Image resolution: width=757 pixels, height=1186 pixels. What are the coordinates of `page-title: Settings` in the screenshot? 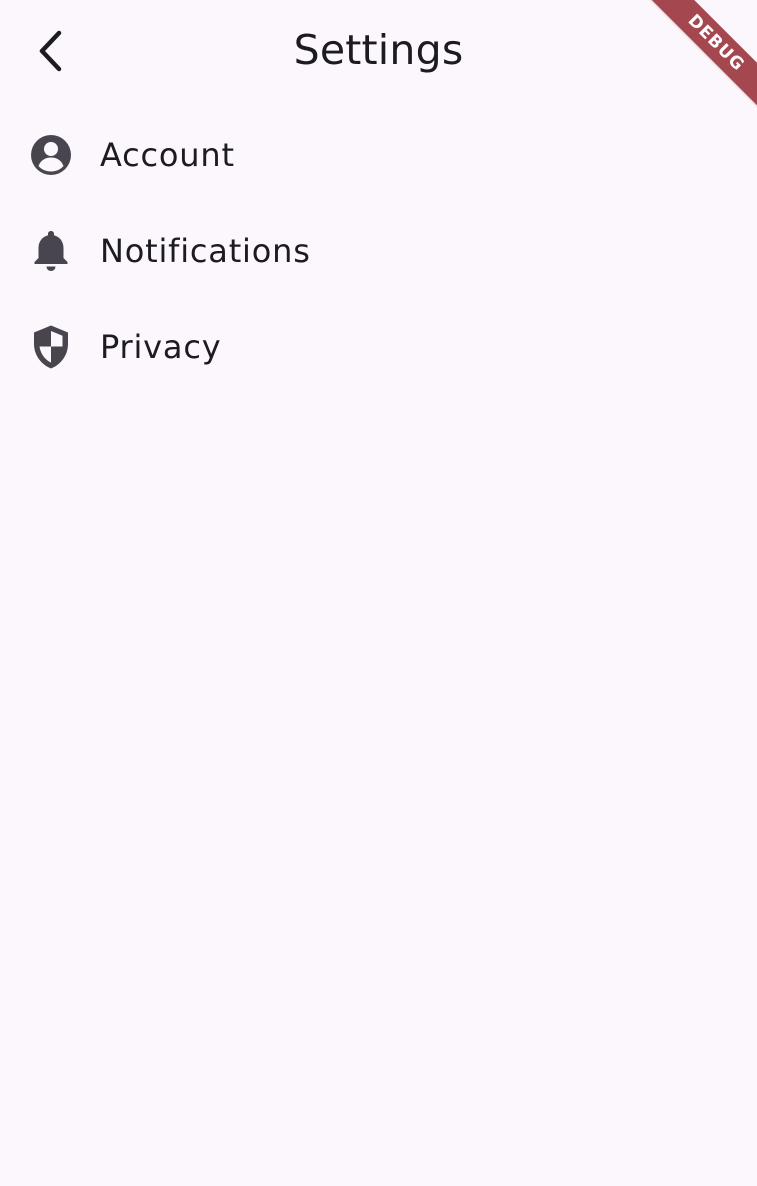 It's located at (378, 50).